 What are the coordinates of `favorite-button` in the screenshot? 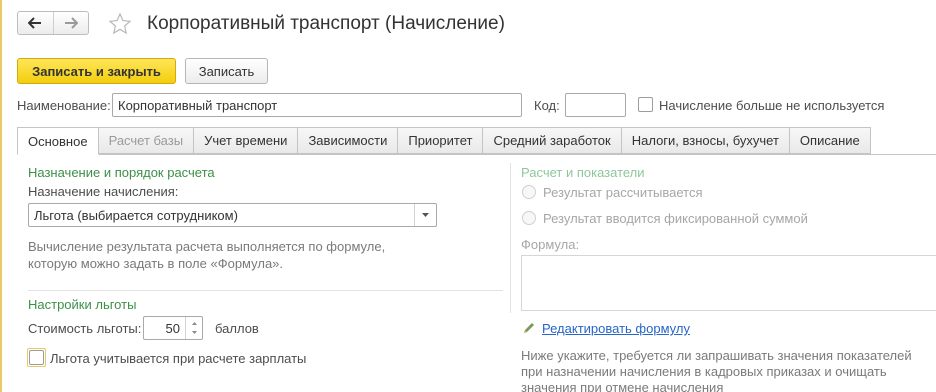 It's located at (120, 24).